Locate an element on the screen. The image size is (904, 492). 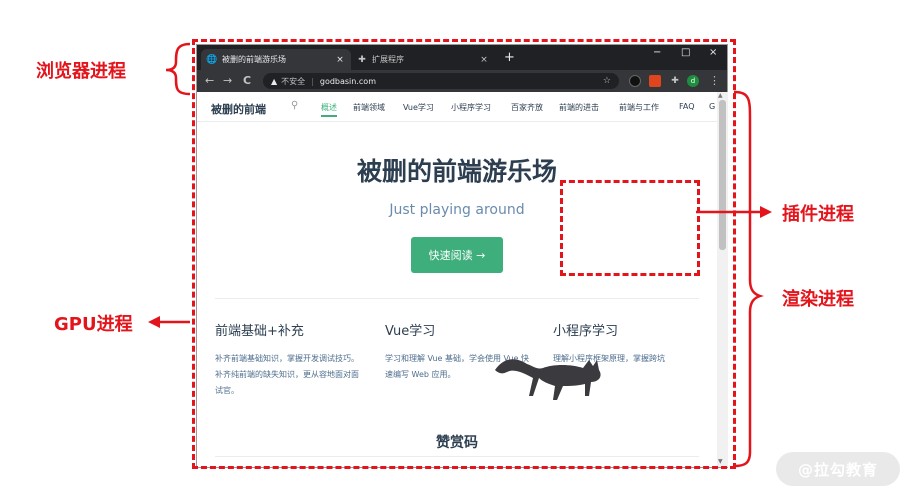
gpu-process-label: GPU进程 is located at coordinates (93, 324).